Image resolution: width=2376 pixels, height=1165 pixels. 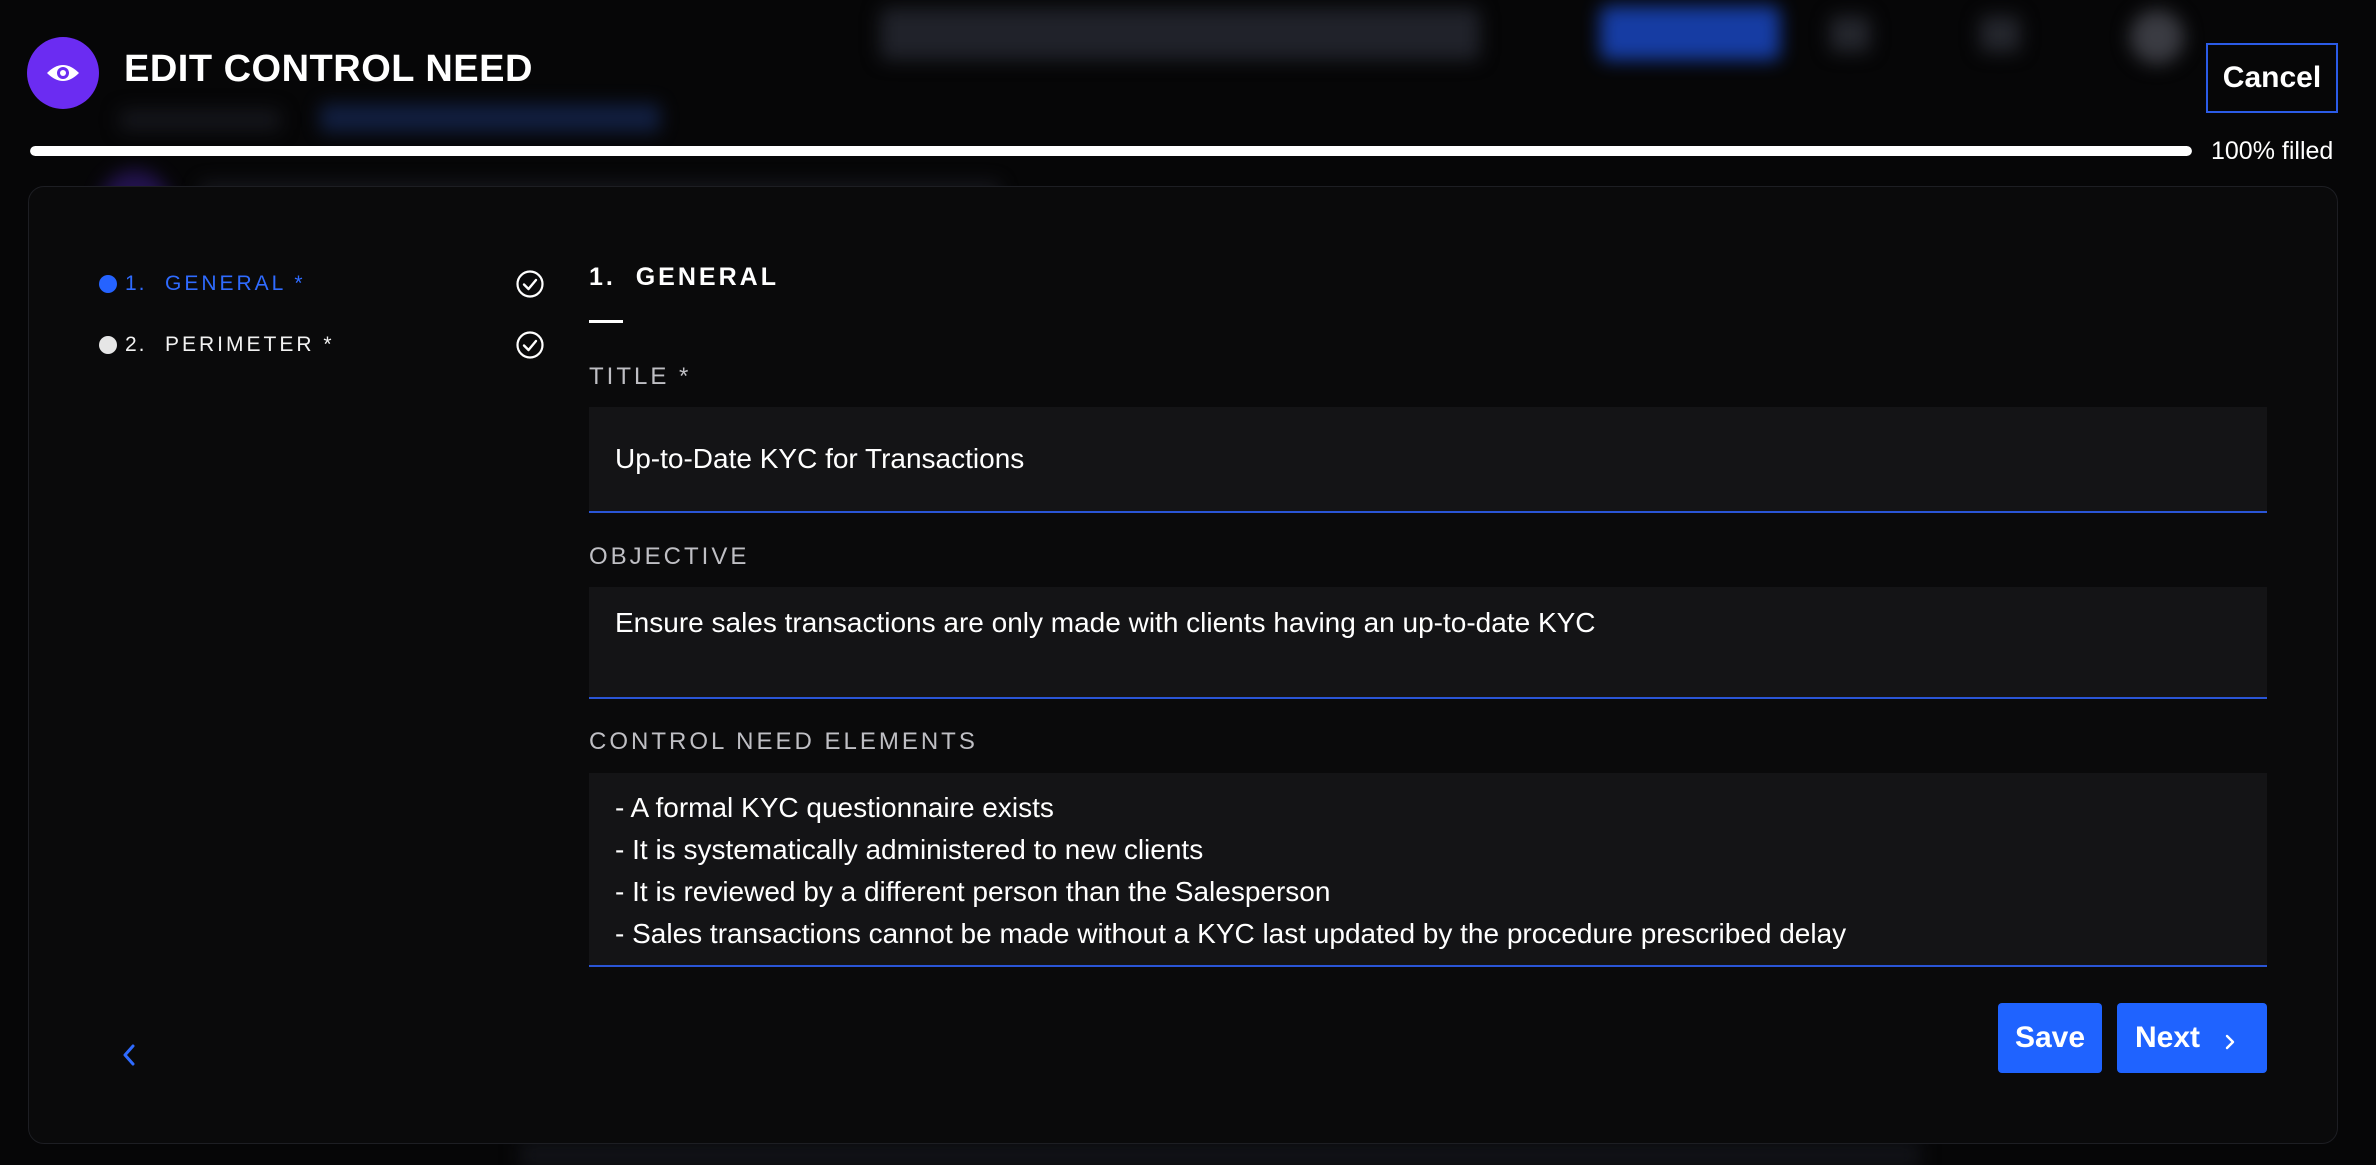 I want to click on chevron-right-icon, so click(x=2230, y=1044).